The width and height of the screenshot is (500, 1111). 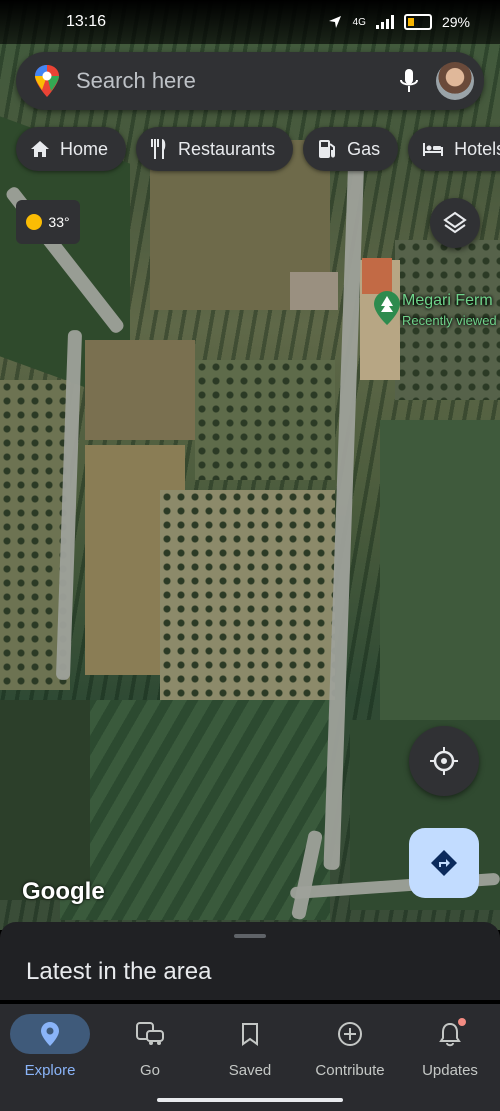 I want to click on chip-home: Home, so click(x=71, y=149).